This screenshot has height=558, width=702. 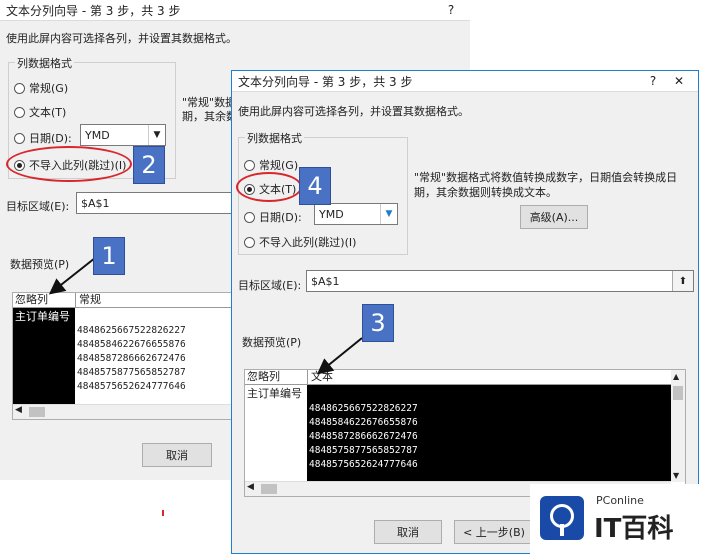 What do you see at coordinates (149, 165) in the screenshot?
I see `step-badge-2: 2` at bounding box center [149, 165].